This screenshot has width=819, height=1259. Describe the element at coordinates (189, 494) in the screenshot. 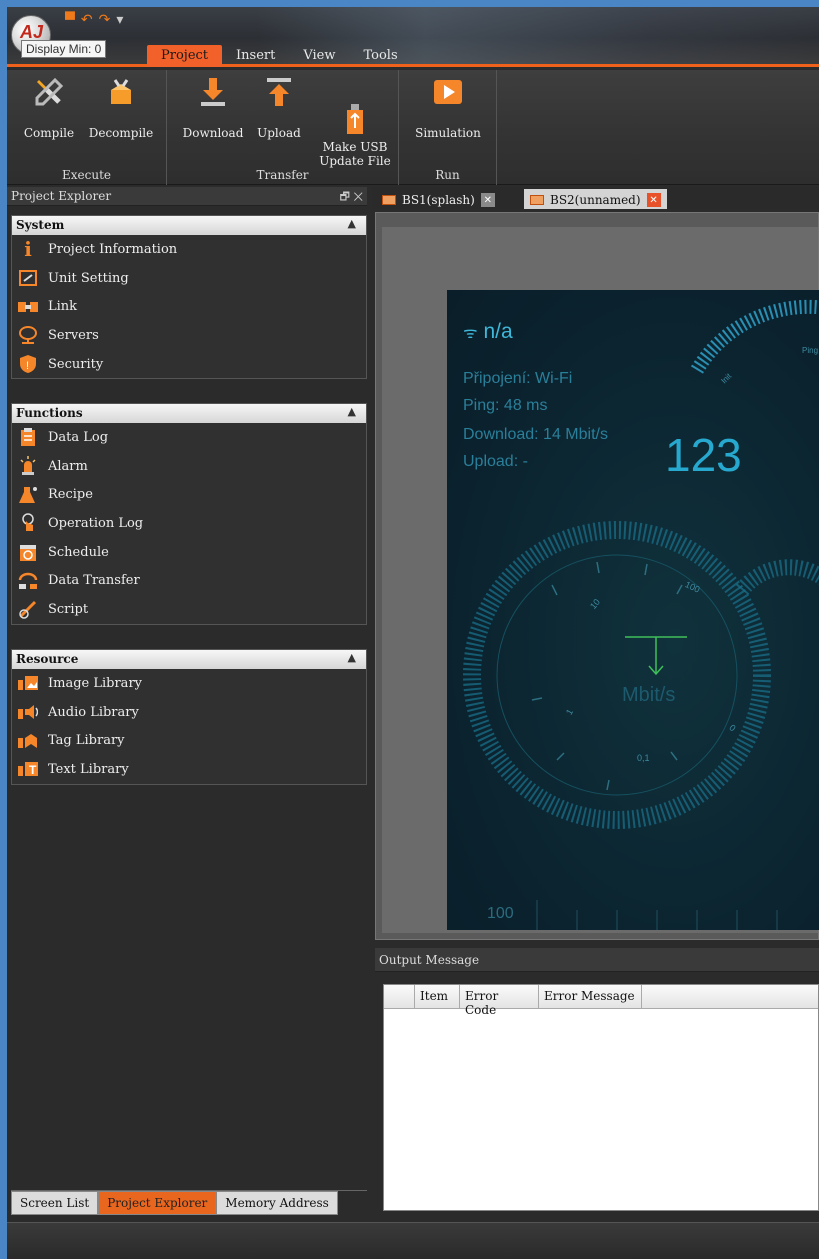

I see `explorer-item-recipe: Recipe` at that location.